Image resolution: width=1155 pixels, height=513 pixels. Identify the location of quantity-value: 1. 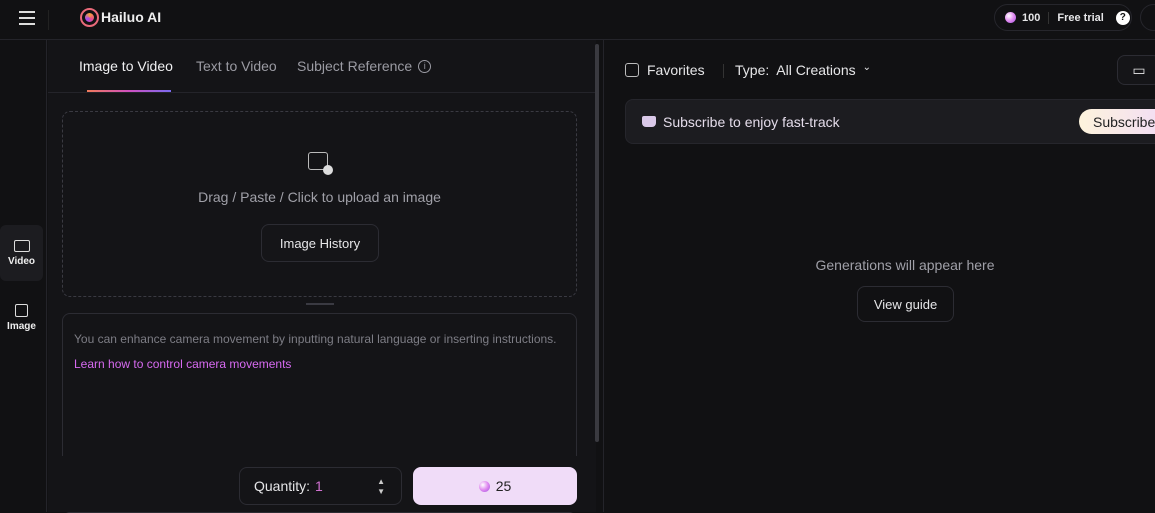
(319, 486).